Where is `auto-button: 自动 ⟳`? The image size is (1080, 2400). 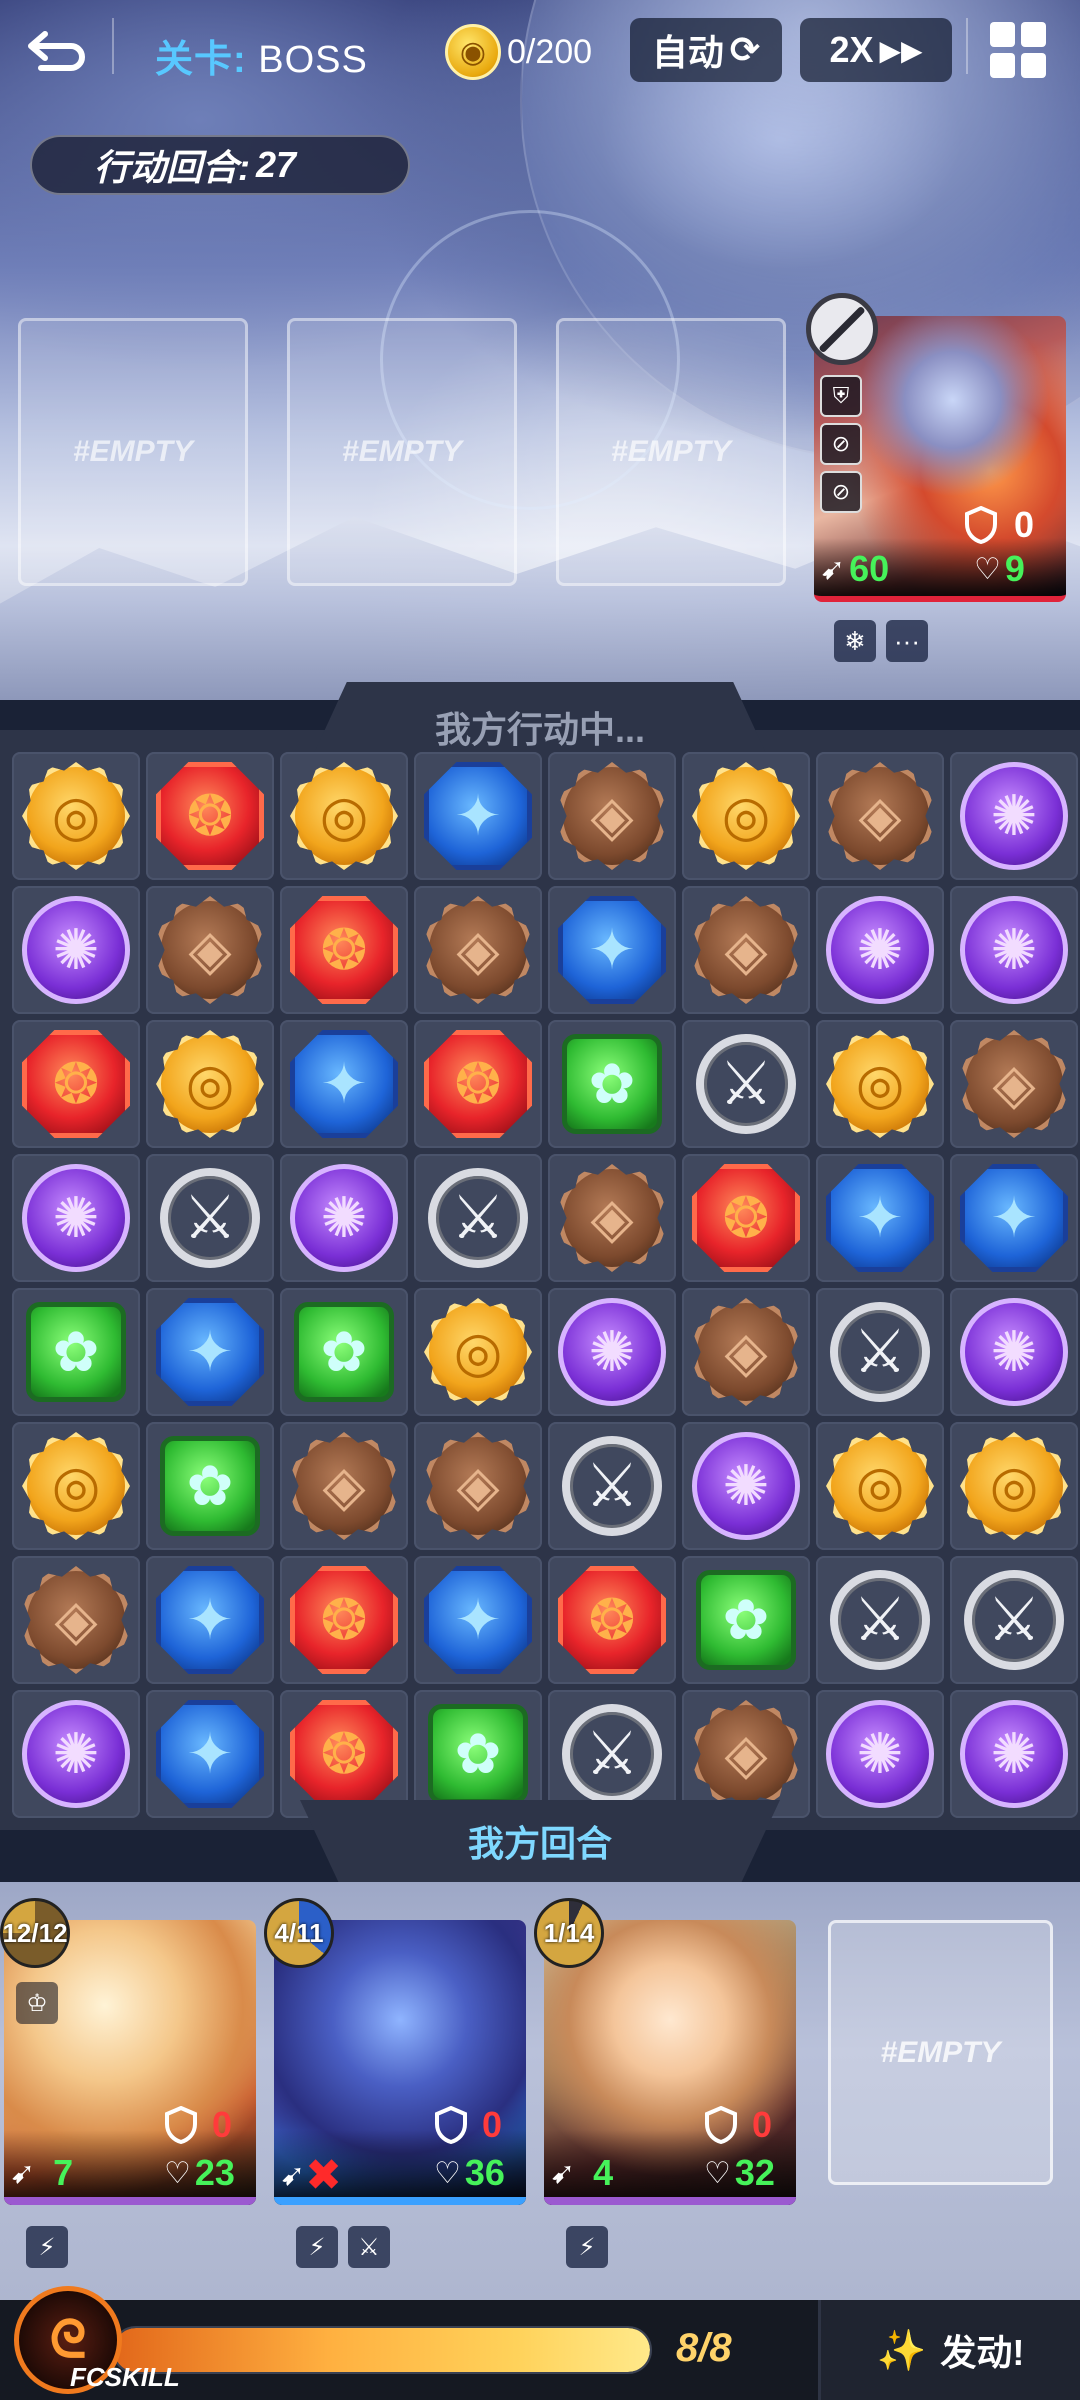 auto-button: 自动 ⟳ is located at coordinates (706, 50).